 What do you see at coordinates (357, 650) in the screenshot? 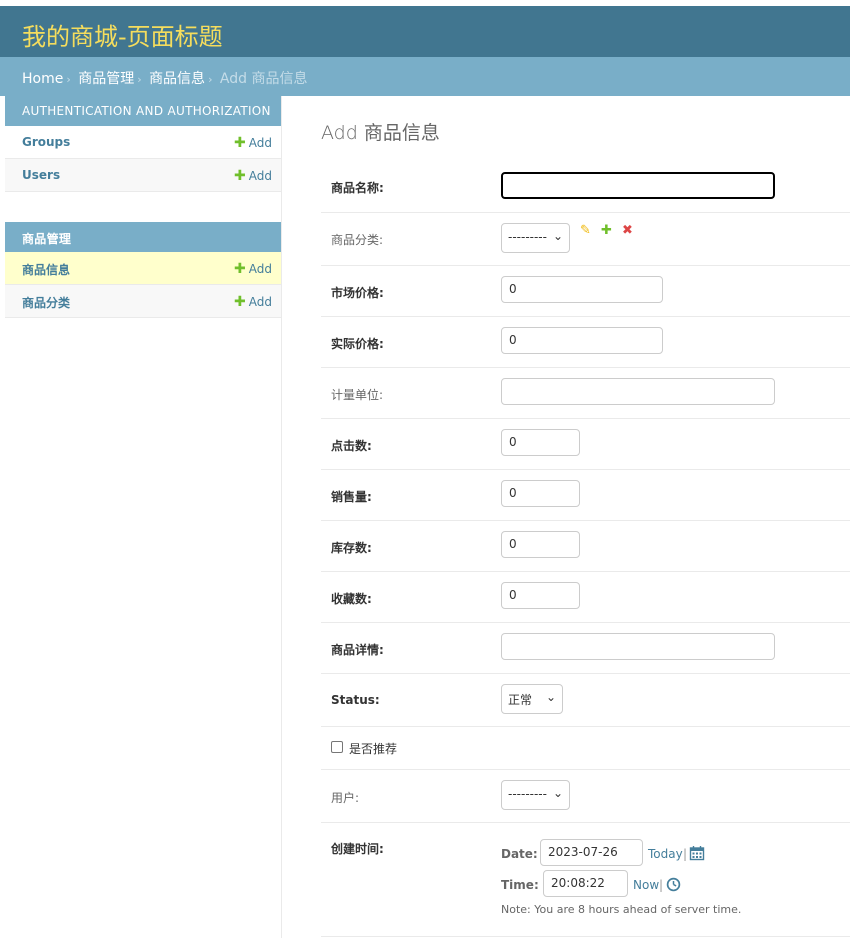
I see `field-label: 商品详情:` at bounding box center [357, 650].